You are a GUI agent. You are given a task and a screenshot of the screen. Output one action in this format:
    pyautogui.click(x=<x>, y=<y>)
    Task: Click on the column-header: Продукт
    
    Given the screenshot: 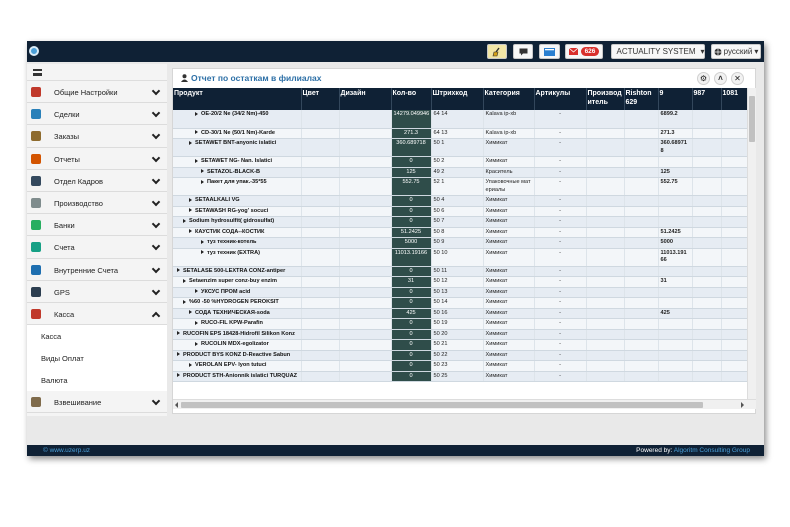 What is the action you would take?
    pyautogui.click(x=237, y=99)
    